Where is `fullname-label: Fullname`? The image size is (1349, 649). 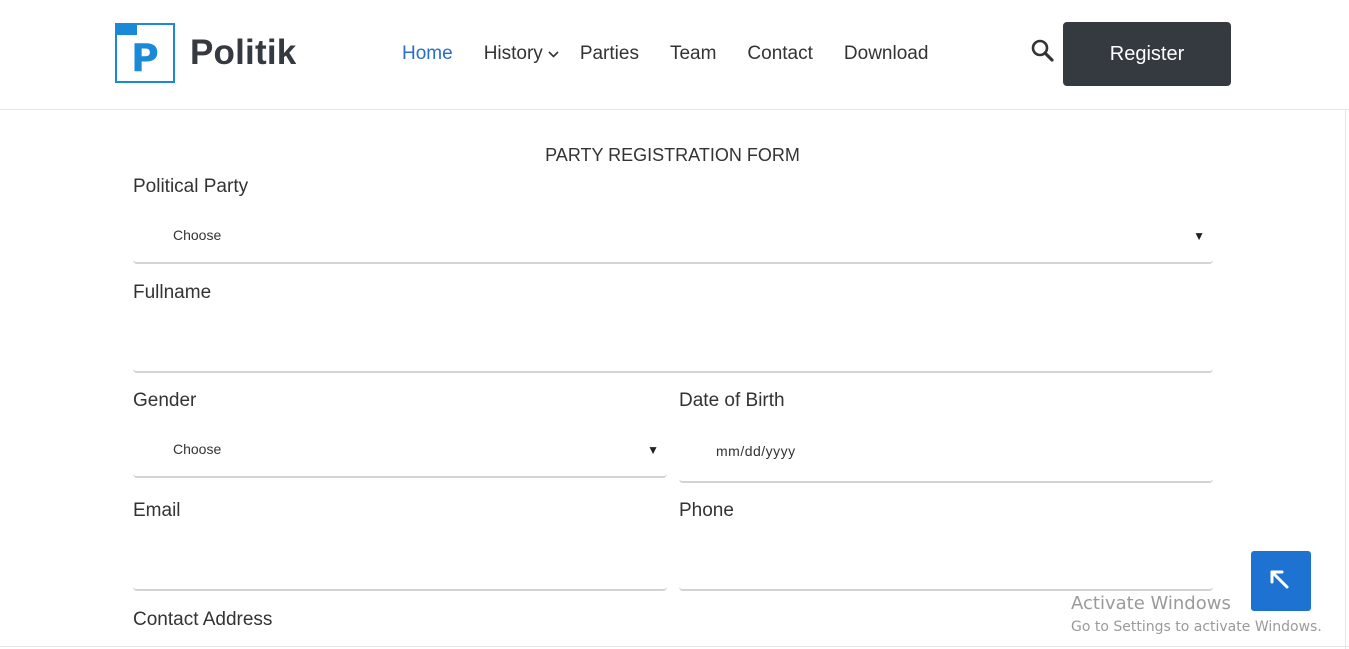 fullname-label: Fullname is located at coordinates (172, 292).